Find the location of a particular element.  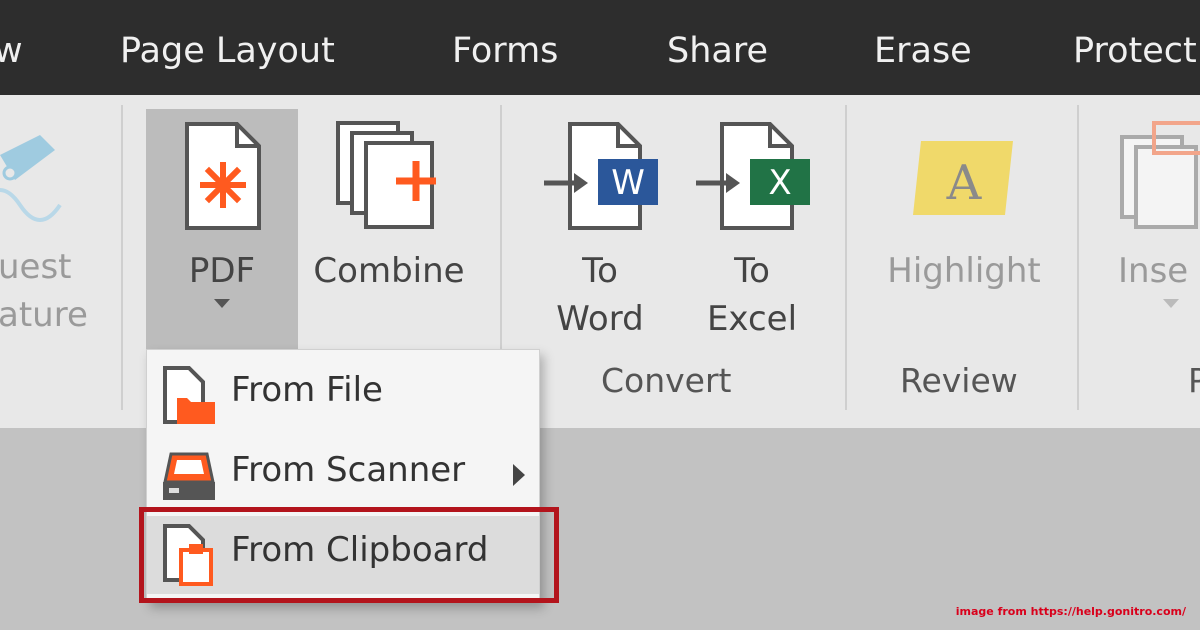

menu-item-from-scanner: From Scanner is located at coordinates (343, 475).